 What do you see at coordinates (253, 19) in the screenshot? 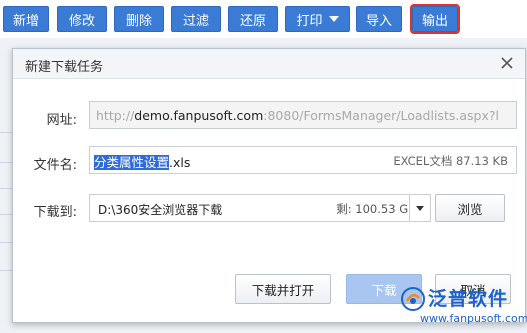
I see `restore-button: 还原` at bounding box center [253, 19].